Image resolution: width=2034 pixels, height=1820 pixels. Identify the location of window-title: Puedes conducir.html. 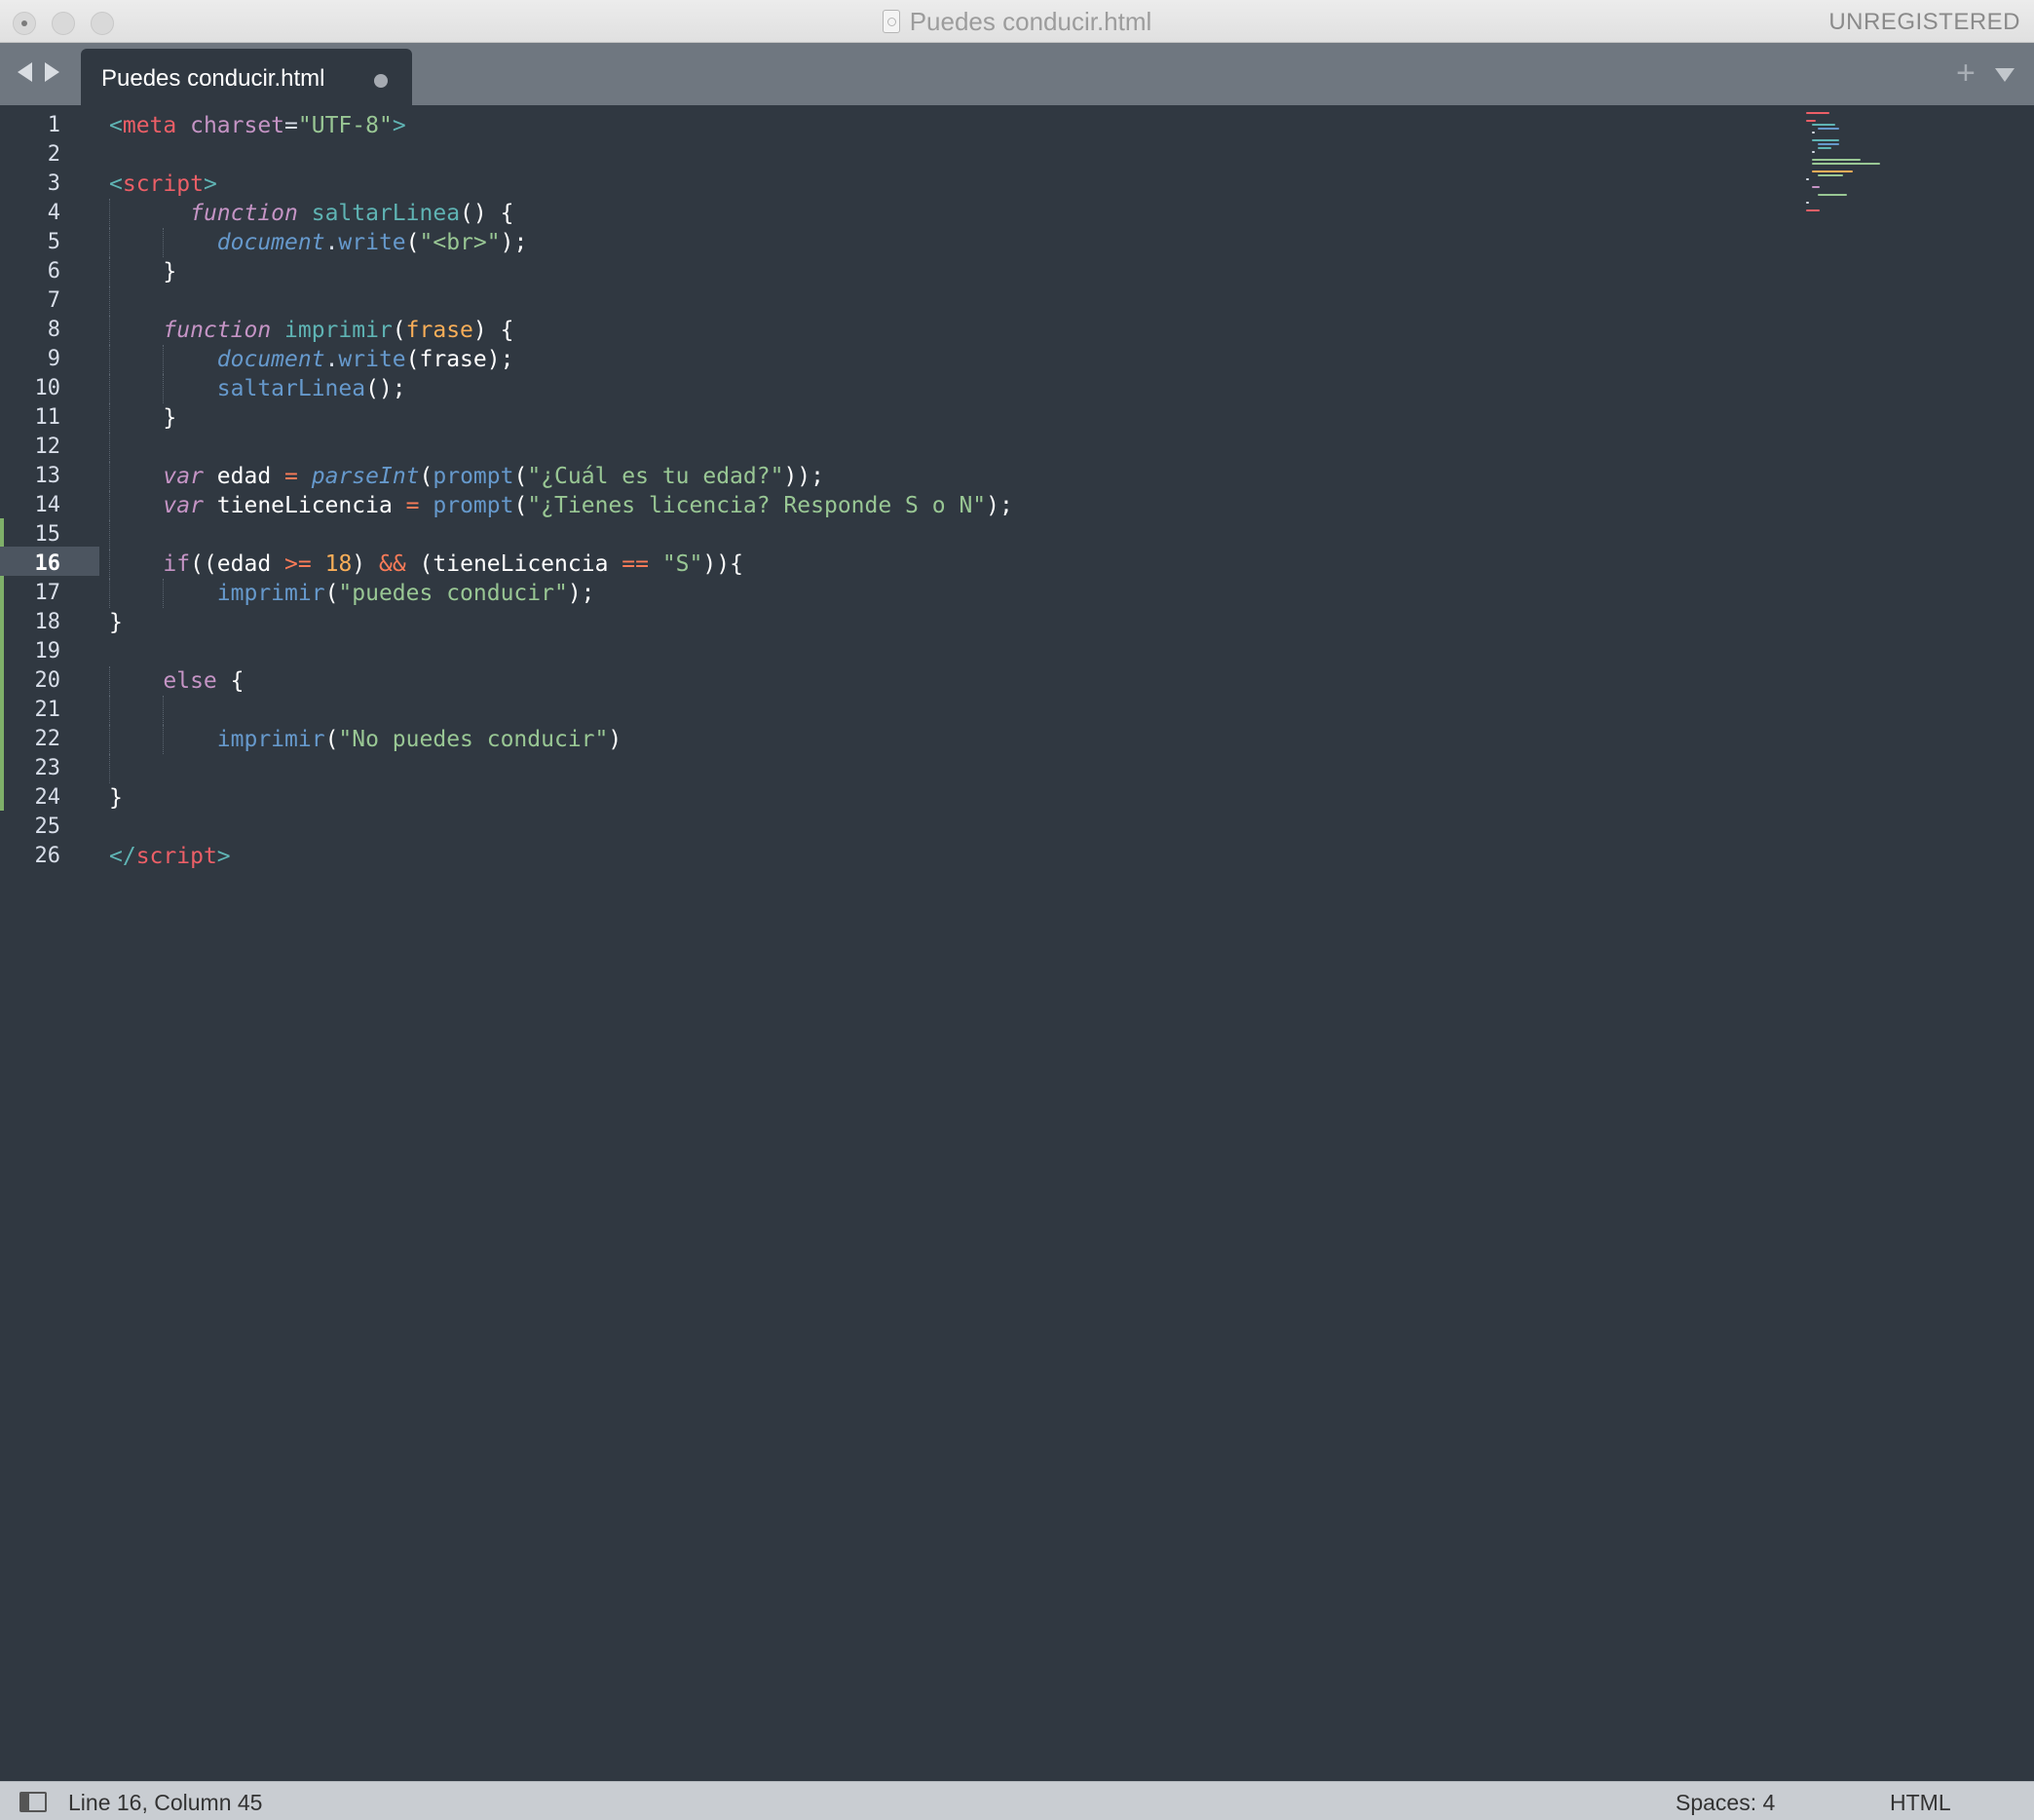
(1030, 21).